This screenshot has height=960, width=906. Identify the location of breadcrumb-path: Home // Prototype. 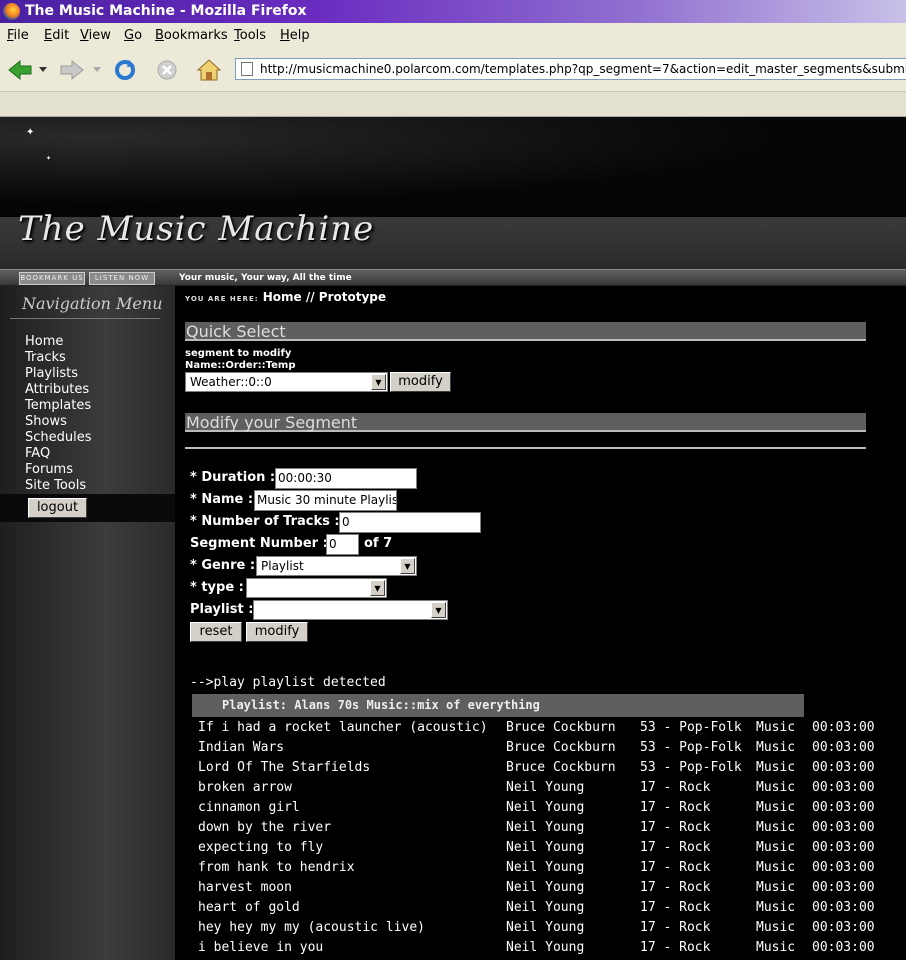
(324, 297).